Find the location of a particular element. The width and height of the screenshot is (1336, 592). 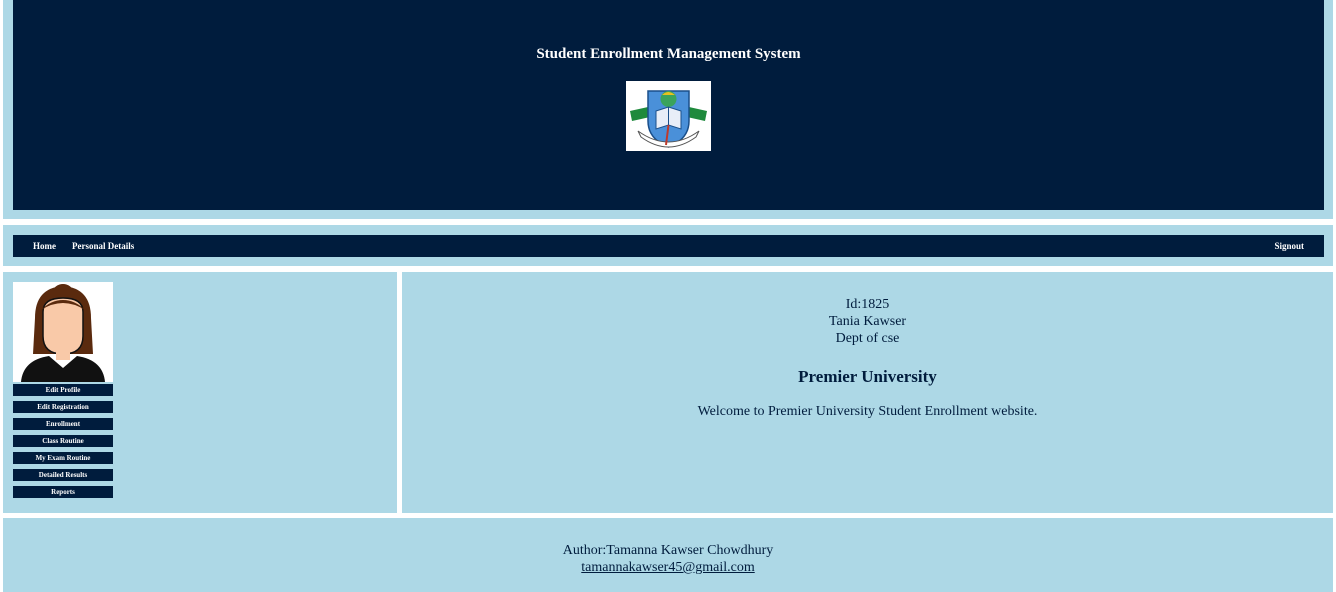

university-logo-icon is located at coordinates (668, 116).